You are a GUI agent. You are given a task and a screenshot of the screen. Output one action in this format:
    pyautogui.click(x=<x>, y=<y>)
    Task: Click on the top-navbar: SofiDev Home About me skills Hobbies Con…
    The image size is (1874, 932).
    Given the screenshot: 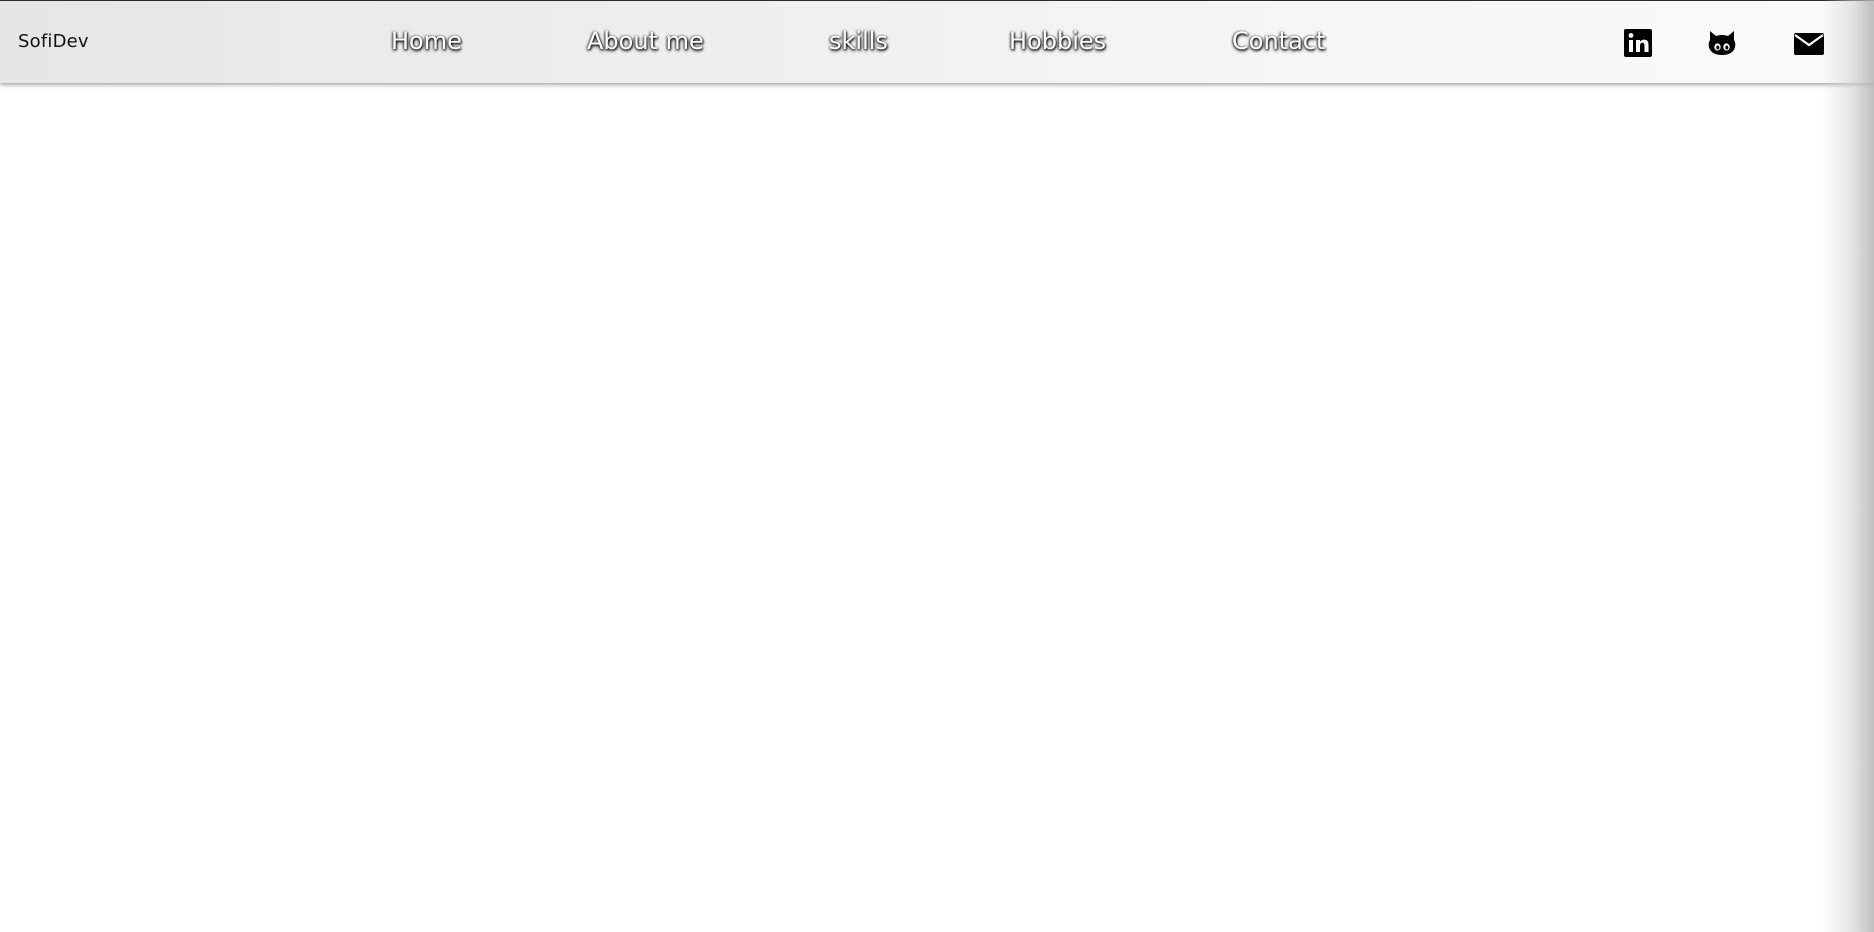 What is the action you would take?
    pyautogui.click(x=937, y=41)
    